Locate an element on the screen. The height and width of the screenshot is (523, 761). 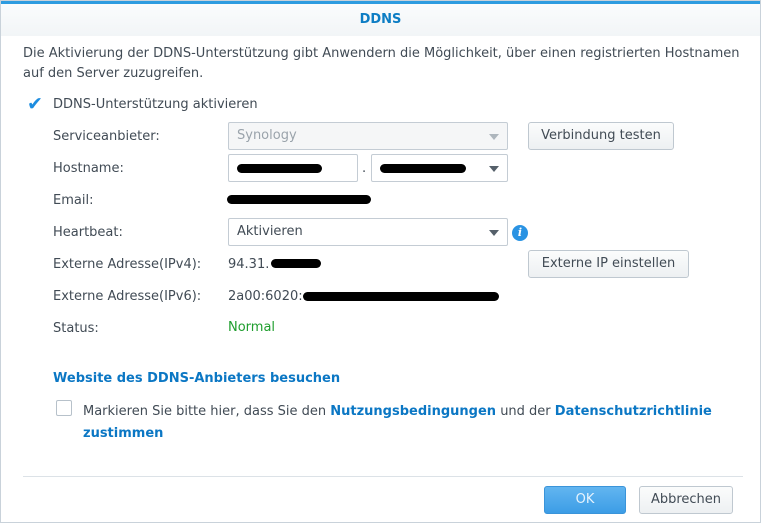
checkmark-icon: ✔ is located at coordinates (35, 104).